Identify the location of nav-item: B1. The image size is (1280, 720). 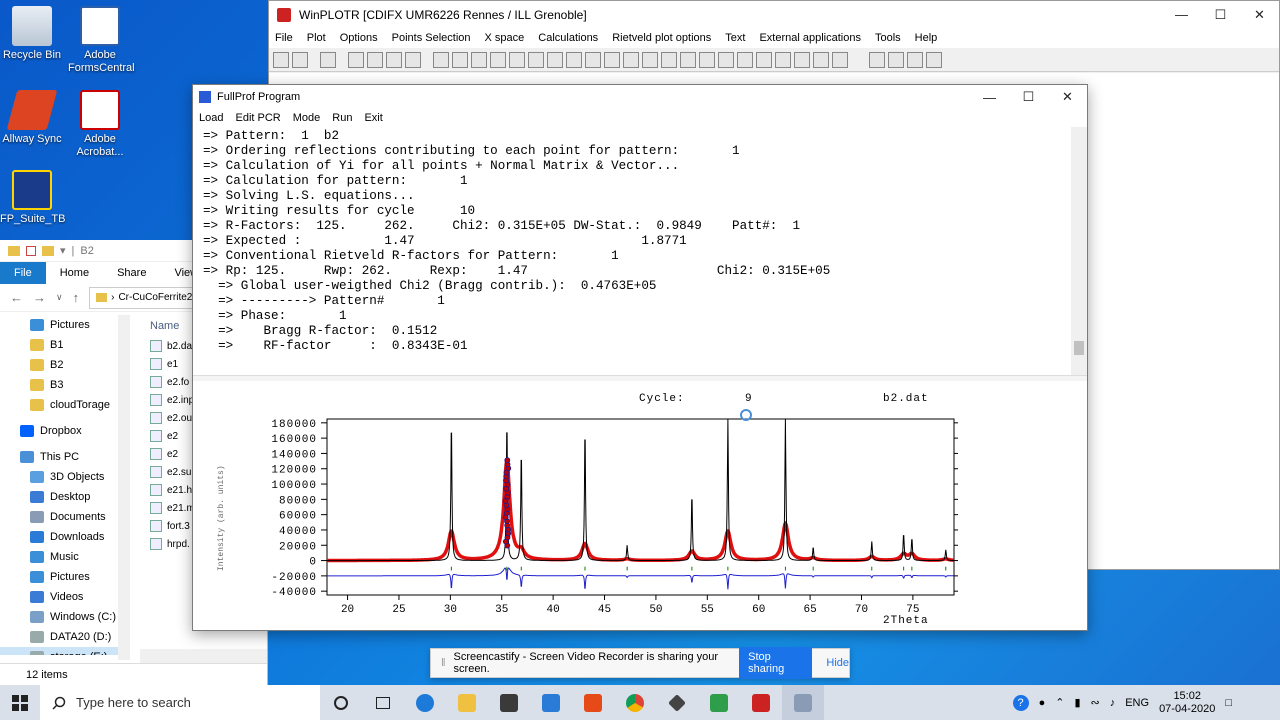
(65, 345).